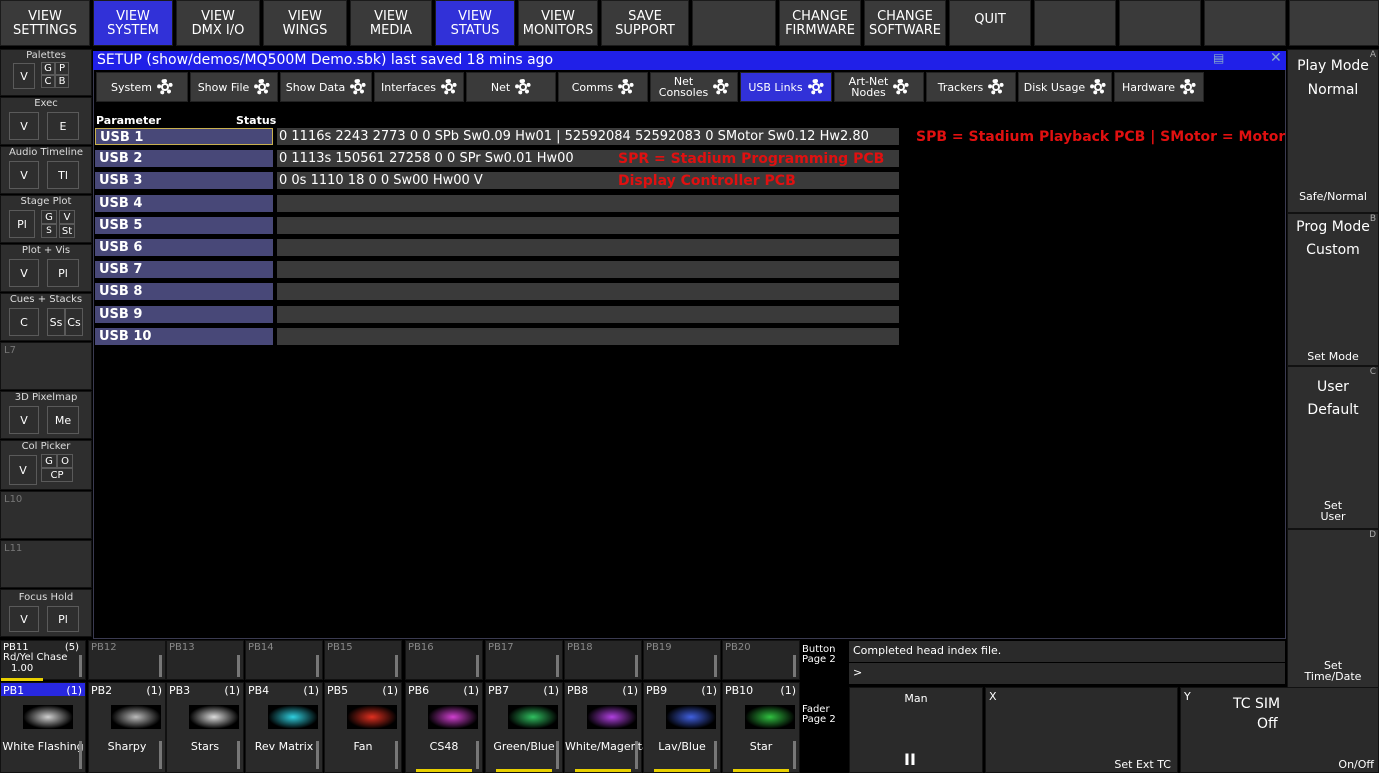  I want to click on cues-c-button: C, so click(24, 322).